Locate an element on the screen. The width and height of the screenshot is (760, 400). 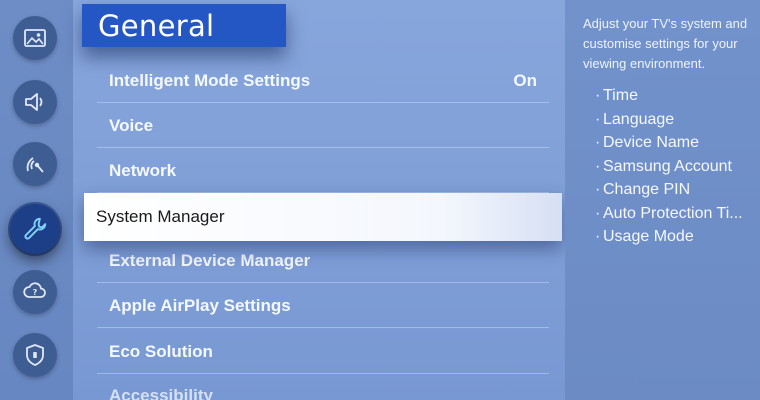
menu-item-intelligent-mode: Intelligent Mode Settings On is located at coordinates (323, 81).